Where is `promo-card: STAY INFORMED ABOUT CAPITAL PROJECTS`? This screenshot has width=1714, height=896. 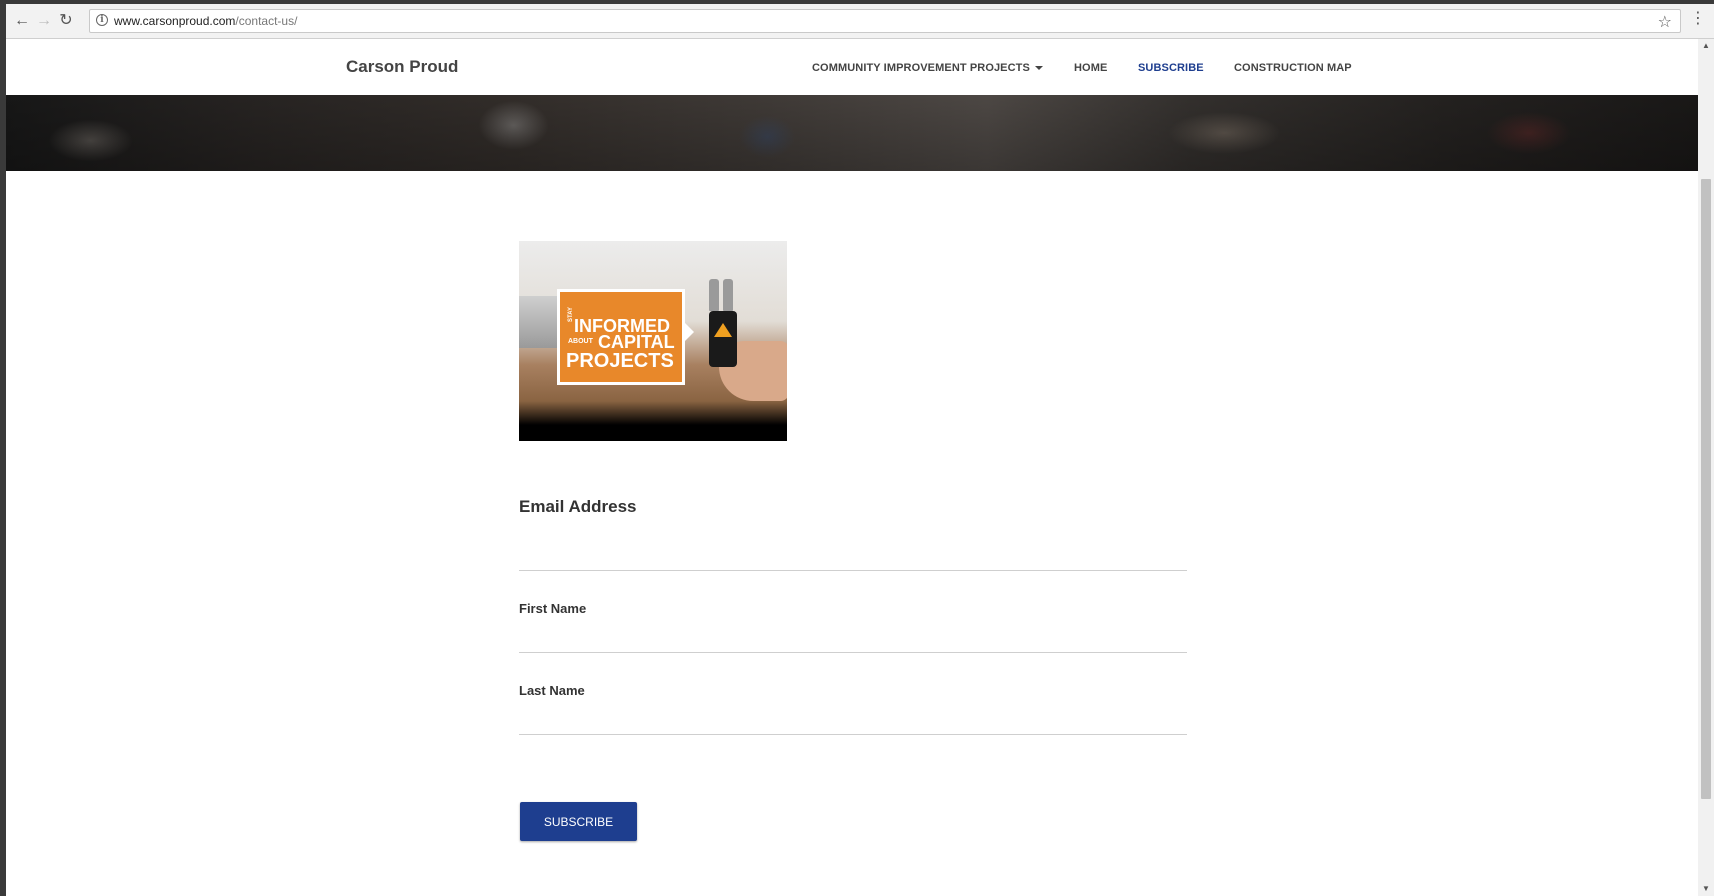
promo-card: STAY INFORMED ABOUT CAPITAL PROJECTS is located at coordinates (625, 337).